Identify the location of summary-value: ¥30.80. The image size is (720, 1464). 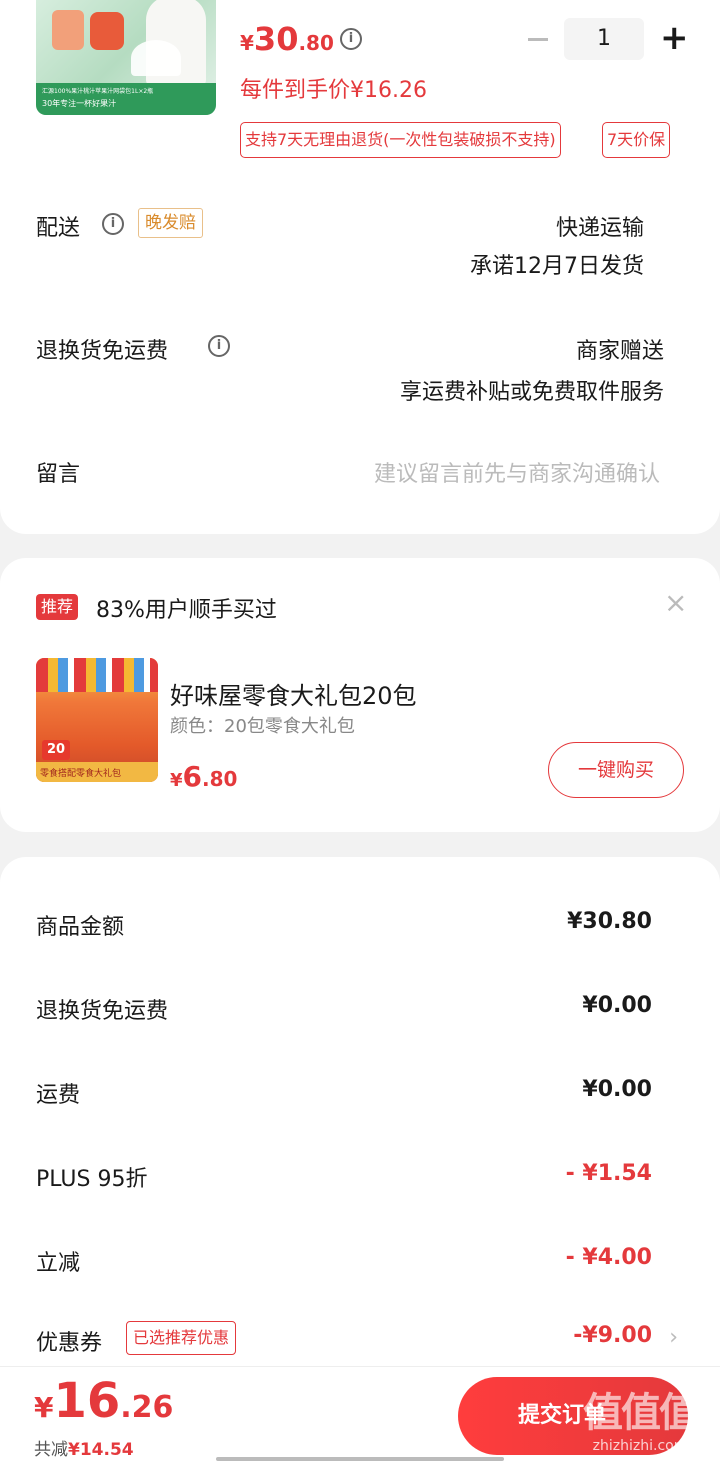
(609, 921).